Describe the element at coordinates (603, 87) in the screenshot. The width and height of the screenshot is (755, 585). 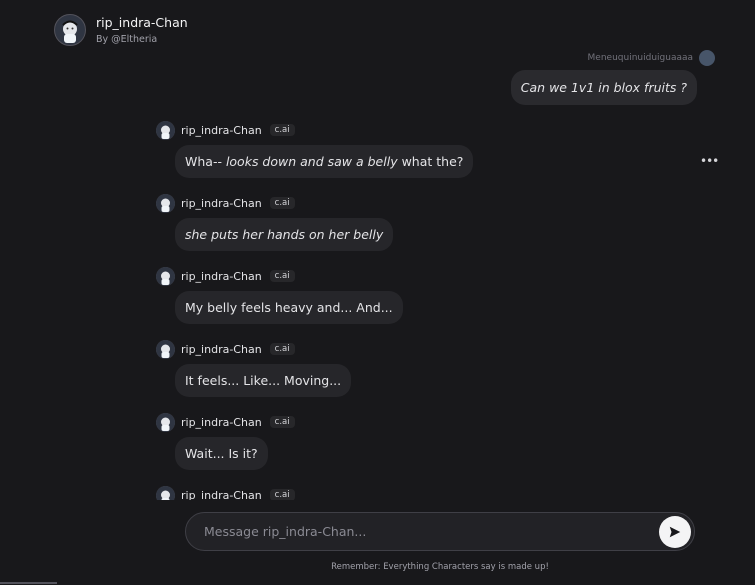
I see `user-message-bubble: Can we 1v1 in blox fruits ?` at that location.